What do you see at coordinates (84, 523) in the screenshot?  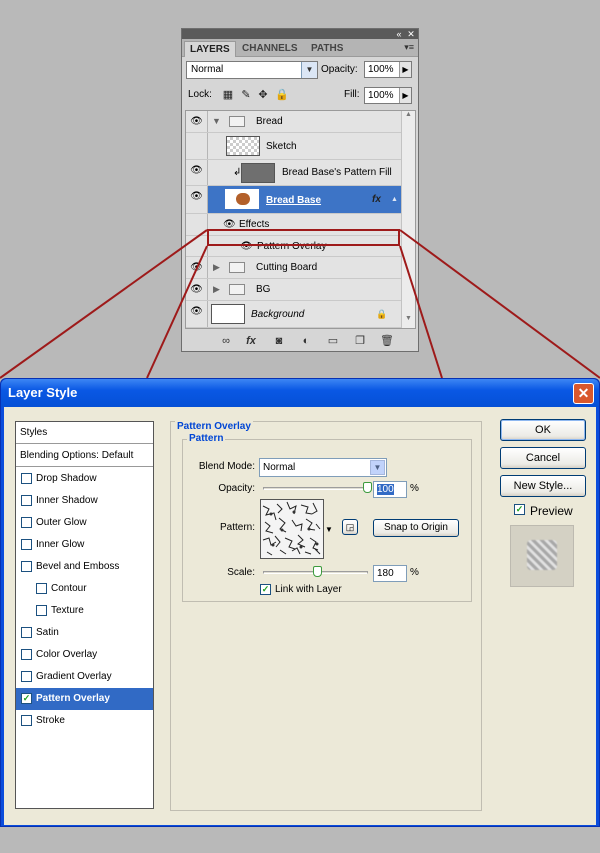 I see `style-item: Outer Glow` at bounding box center [84, 523].